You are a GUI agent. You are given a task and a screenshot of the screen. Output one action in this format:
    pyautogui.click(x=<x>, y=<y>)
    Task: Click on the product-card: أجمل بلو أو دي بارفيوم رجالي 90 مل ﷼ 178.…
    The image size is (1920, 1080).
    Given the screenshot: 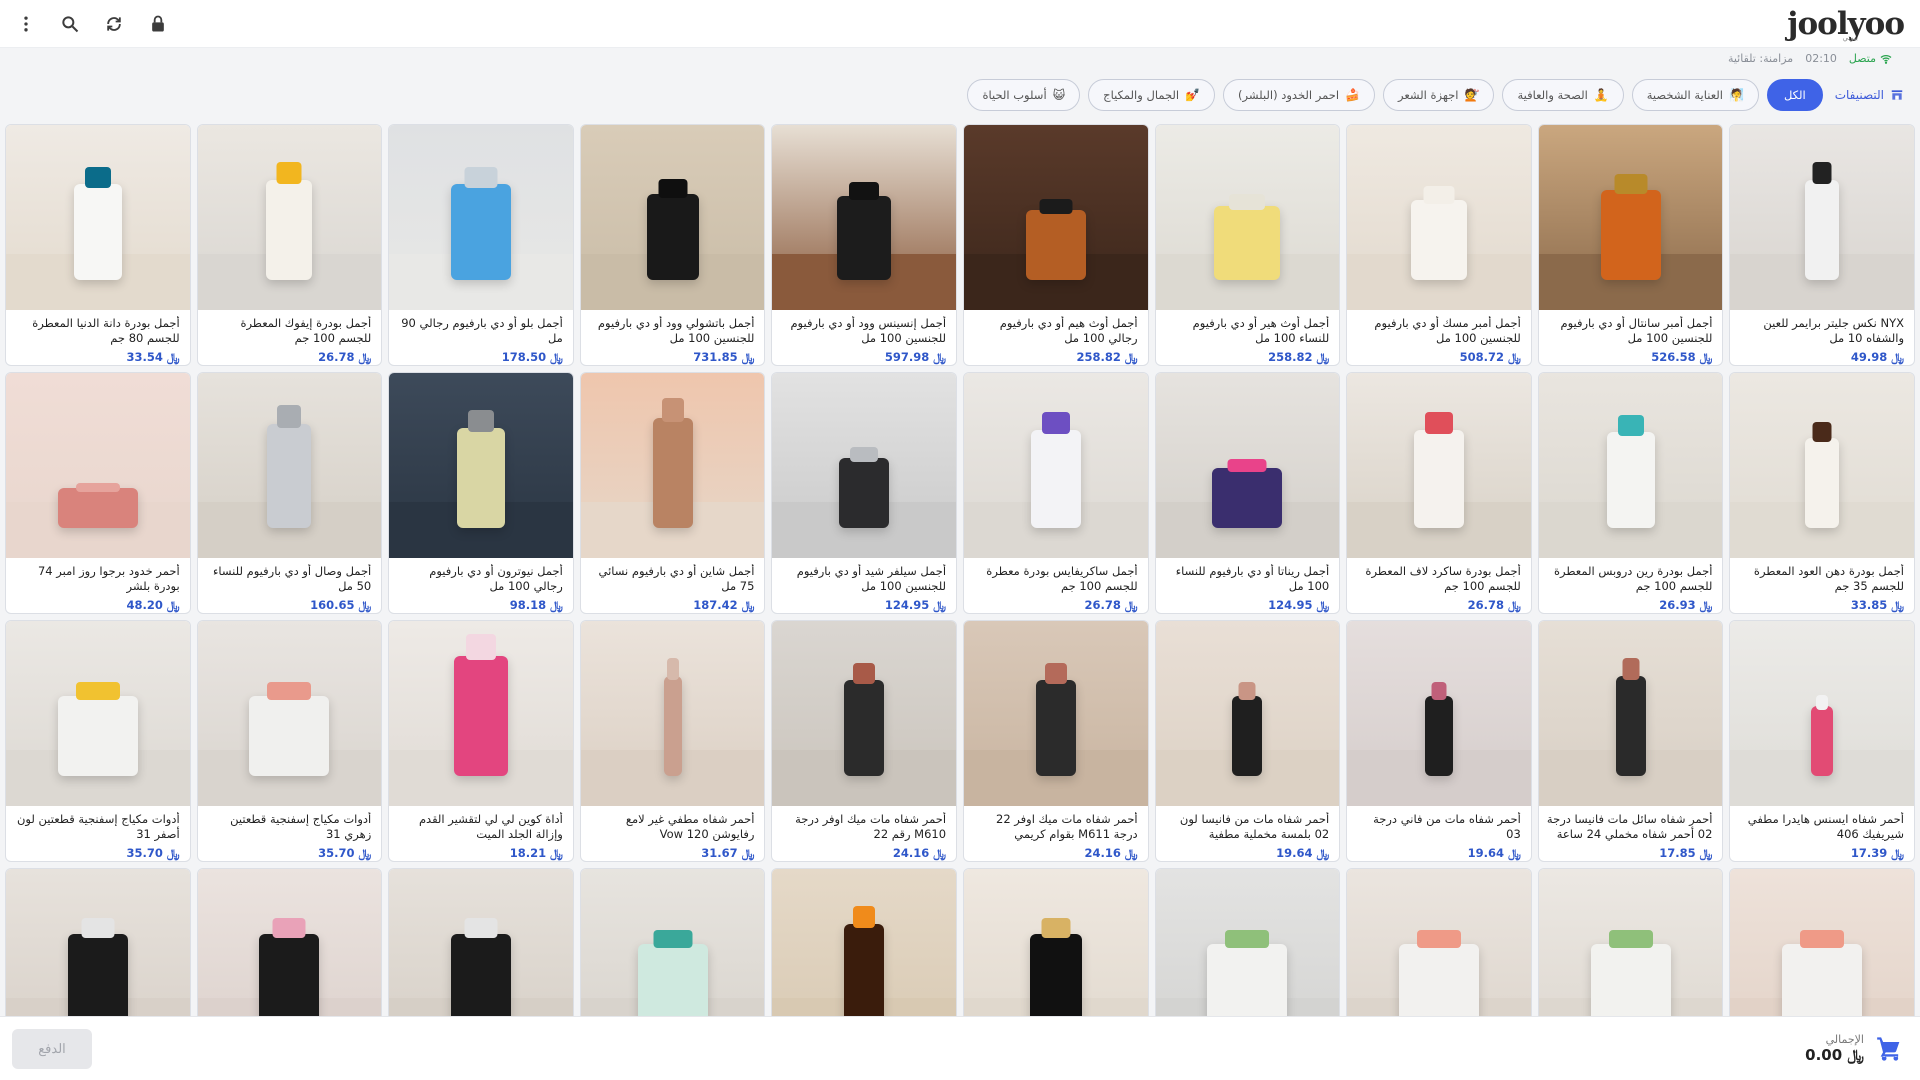 What is the action you would take?
    pyautogui.click(x=481, y=245)
    